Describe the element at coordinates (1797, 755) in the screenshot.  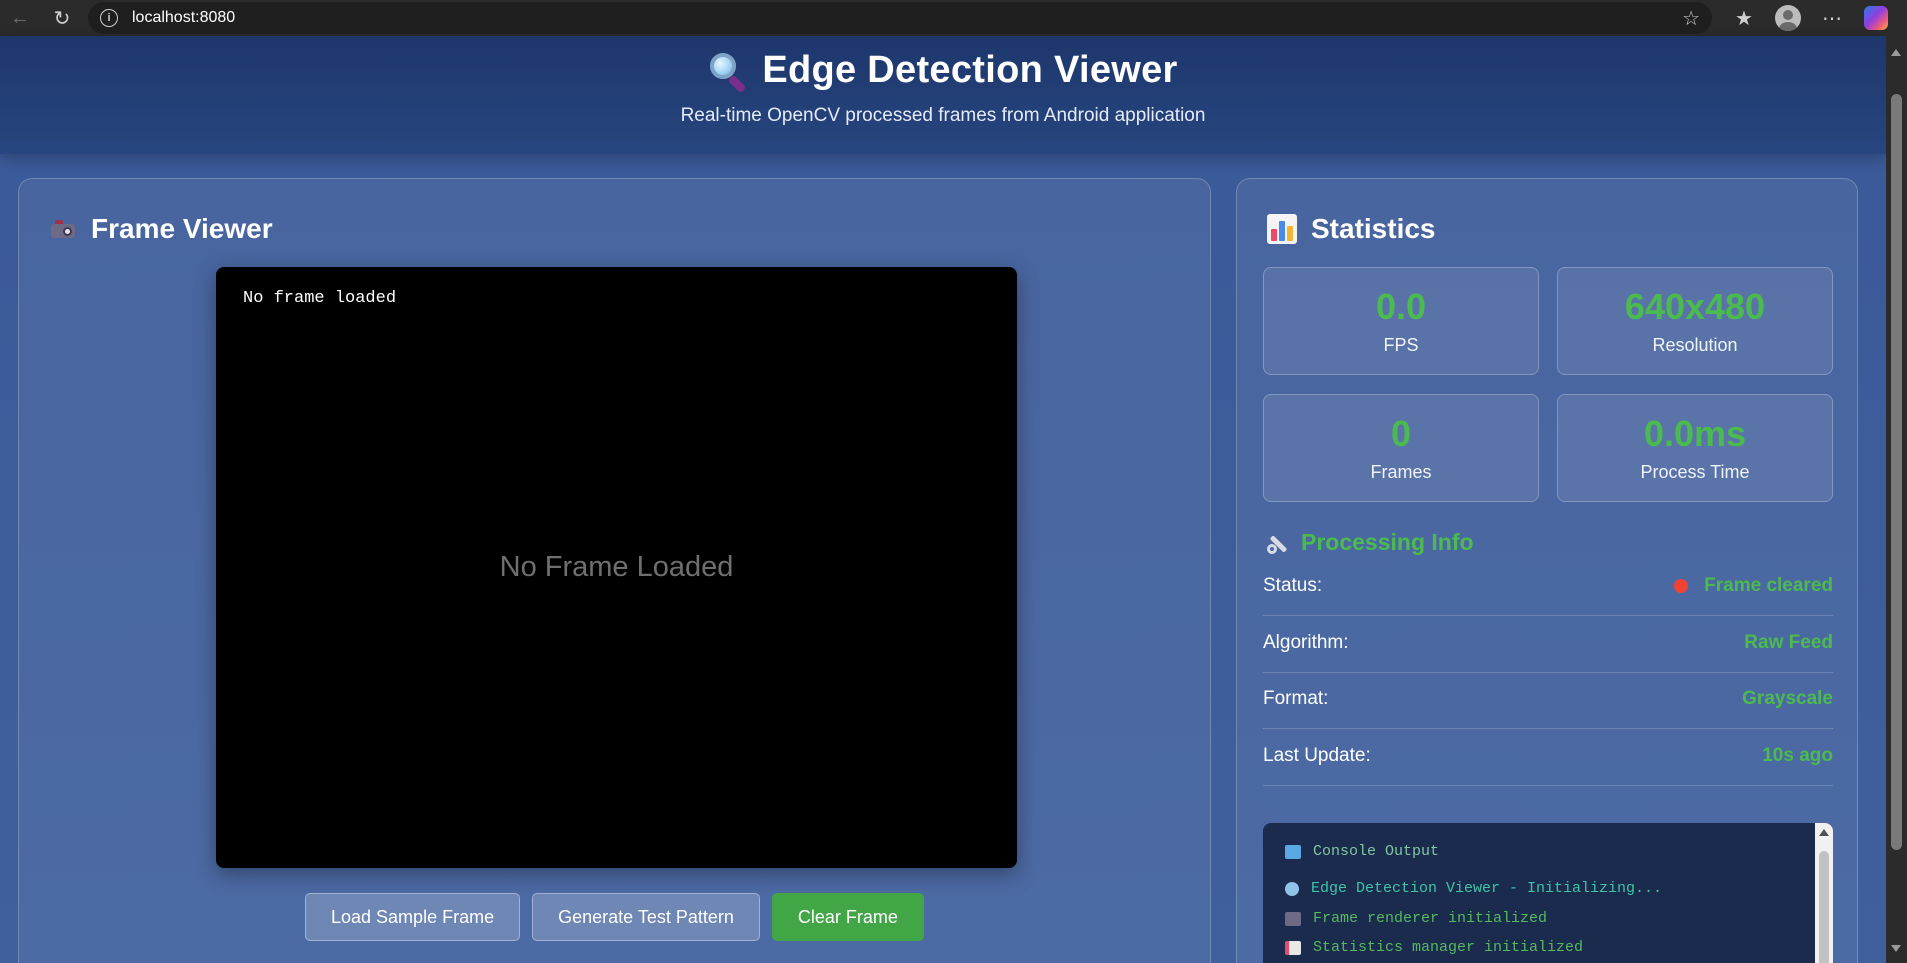
I see `info-value: 10s ago` at that location.